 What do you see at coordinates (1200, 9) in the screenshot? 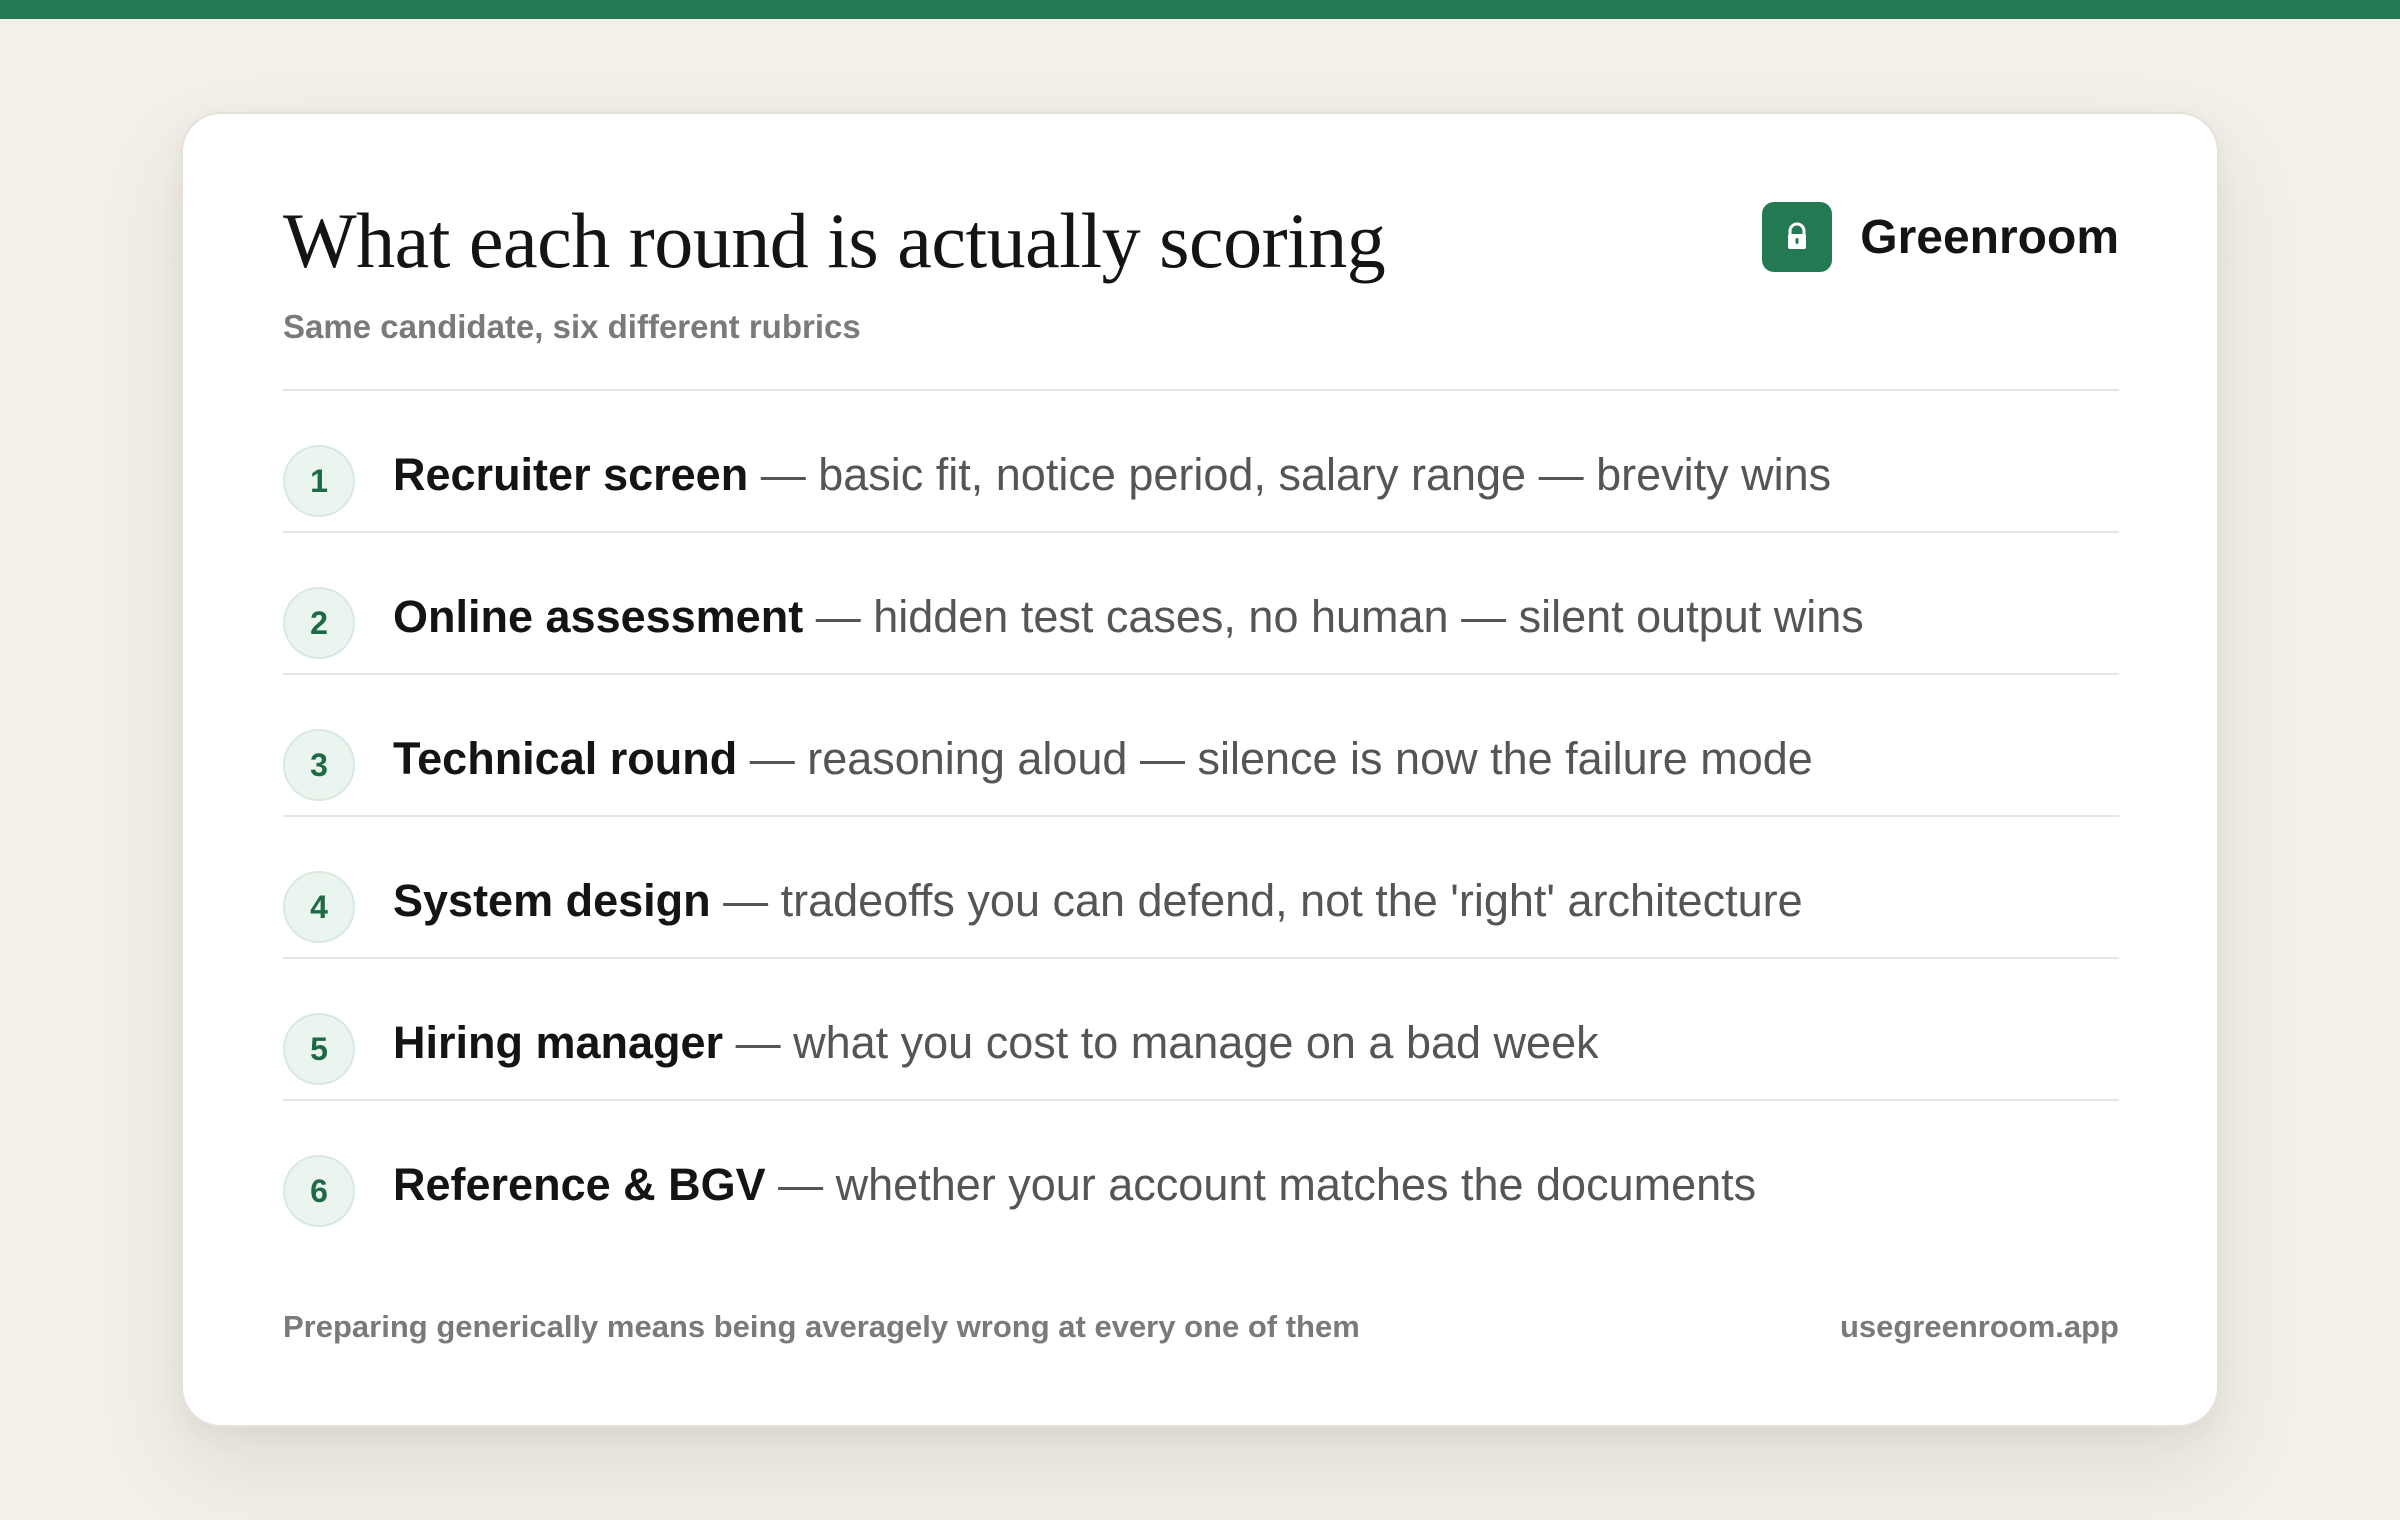
I see `top-accent-bar` at bounding box center [1200, 9].